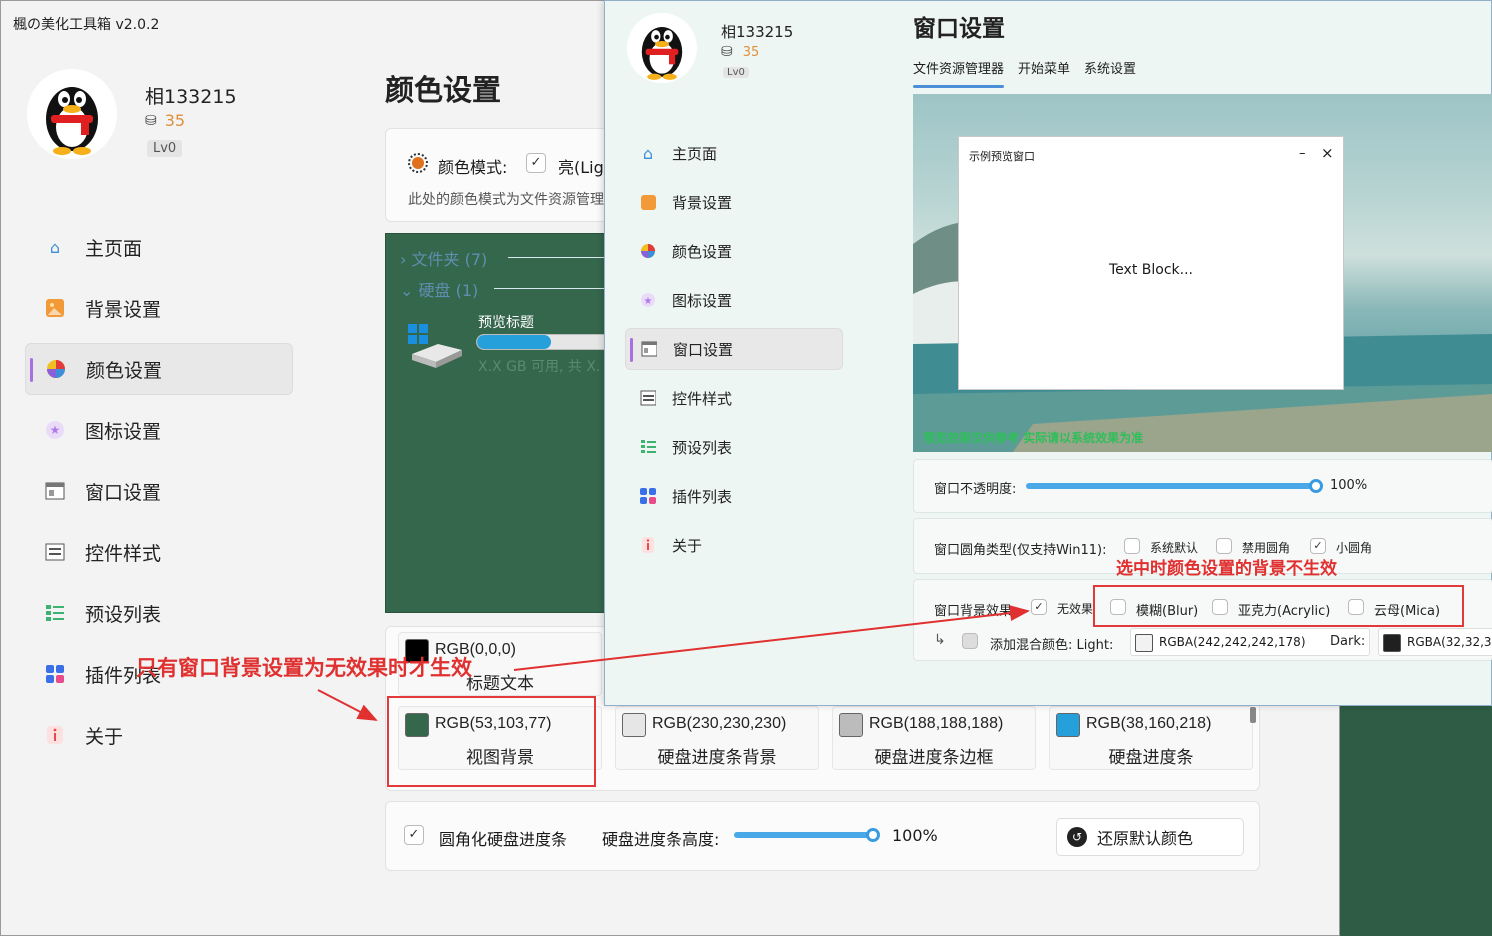  I want to click on opacity-value: 100%, so click(1349, 485).